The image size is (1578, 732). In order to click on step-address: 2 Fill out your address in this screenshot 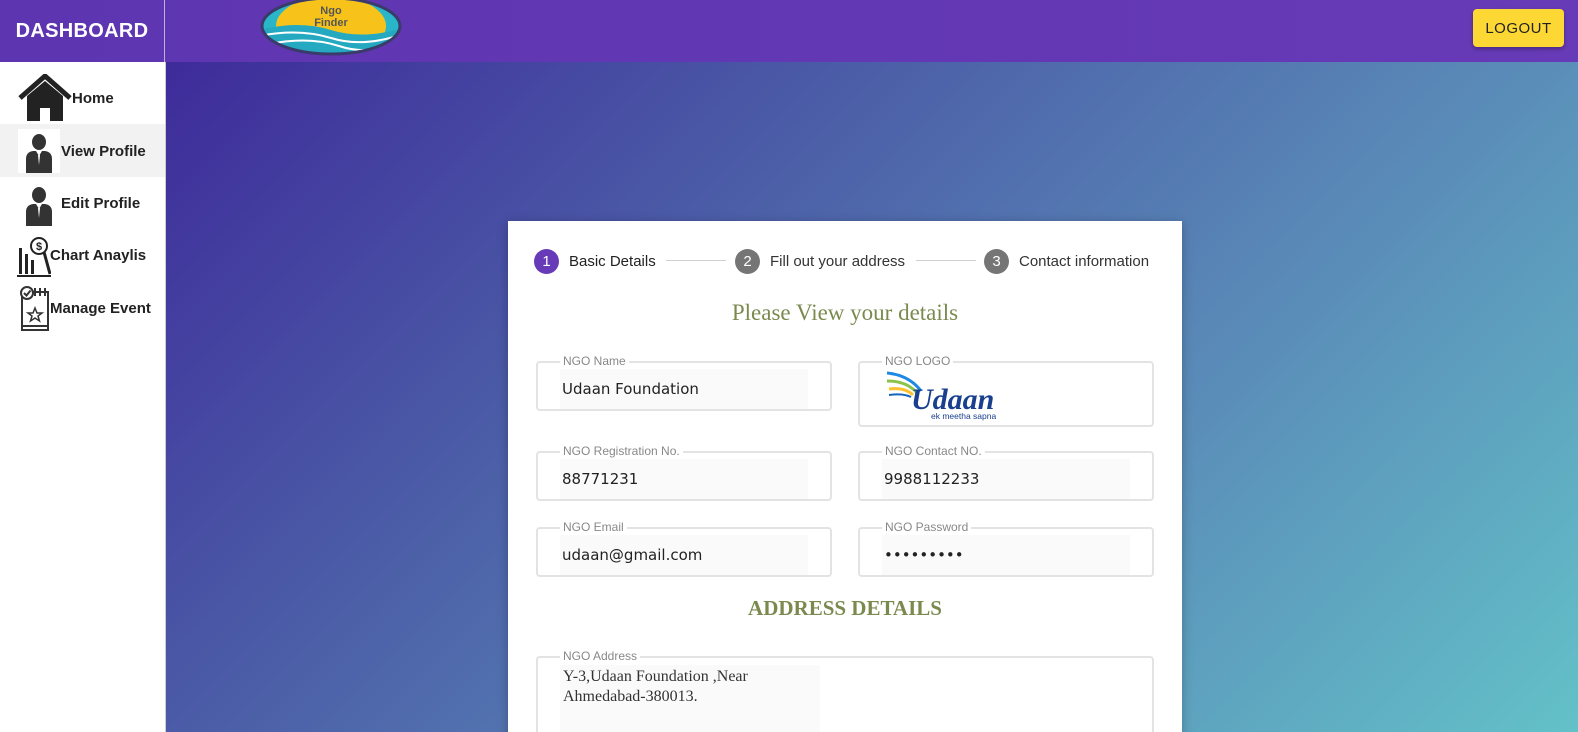, I will do `click(820, 261)`.